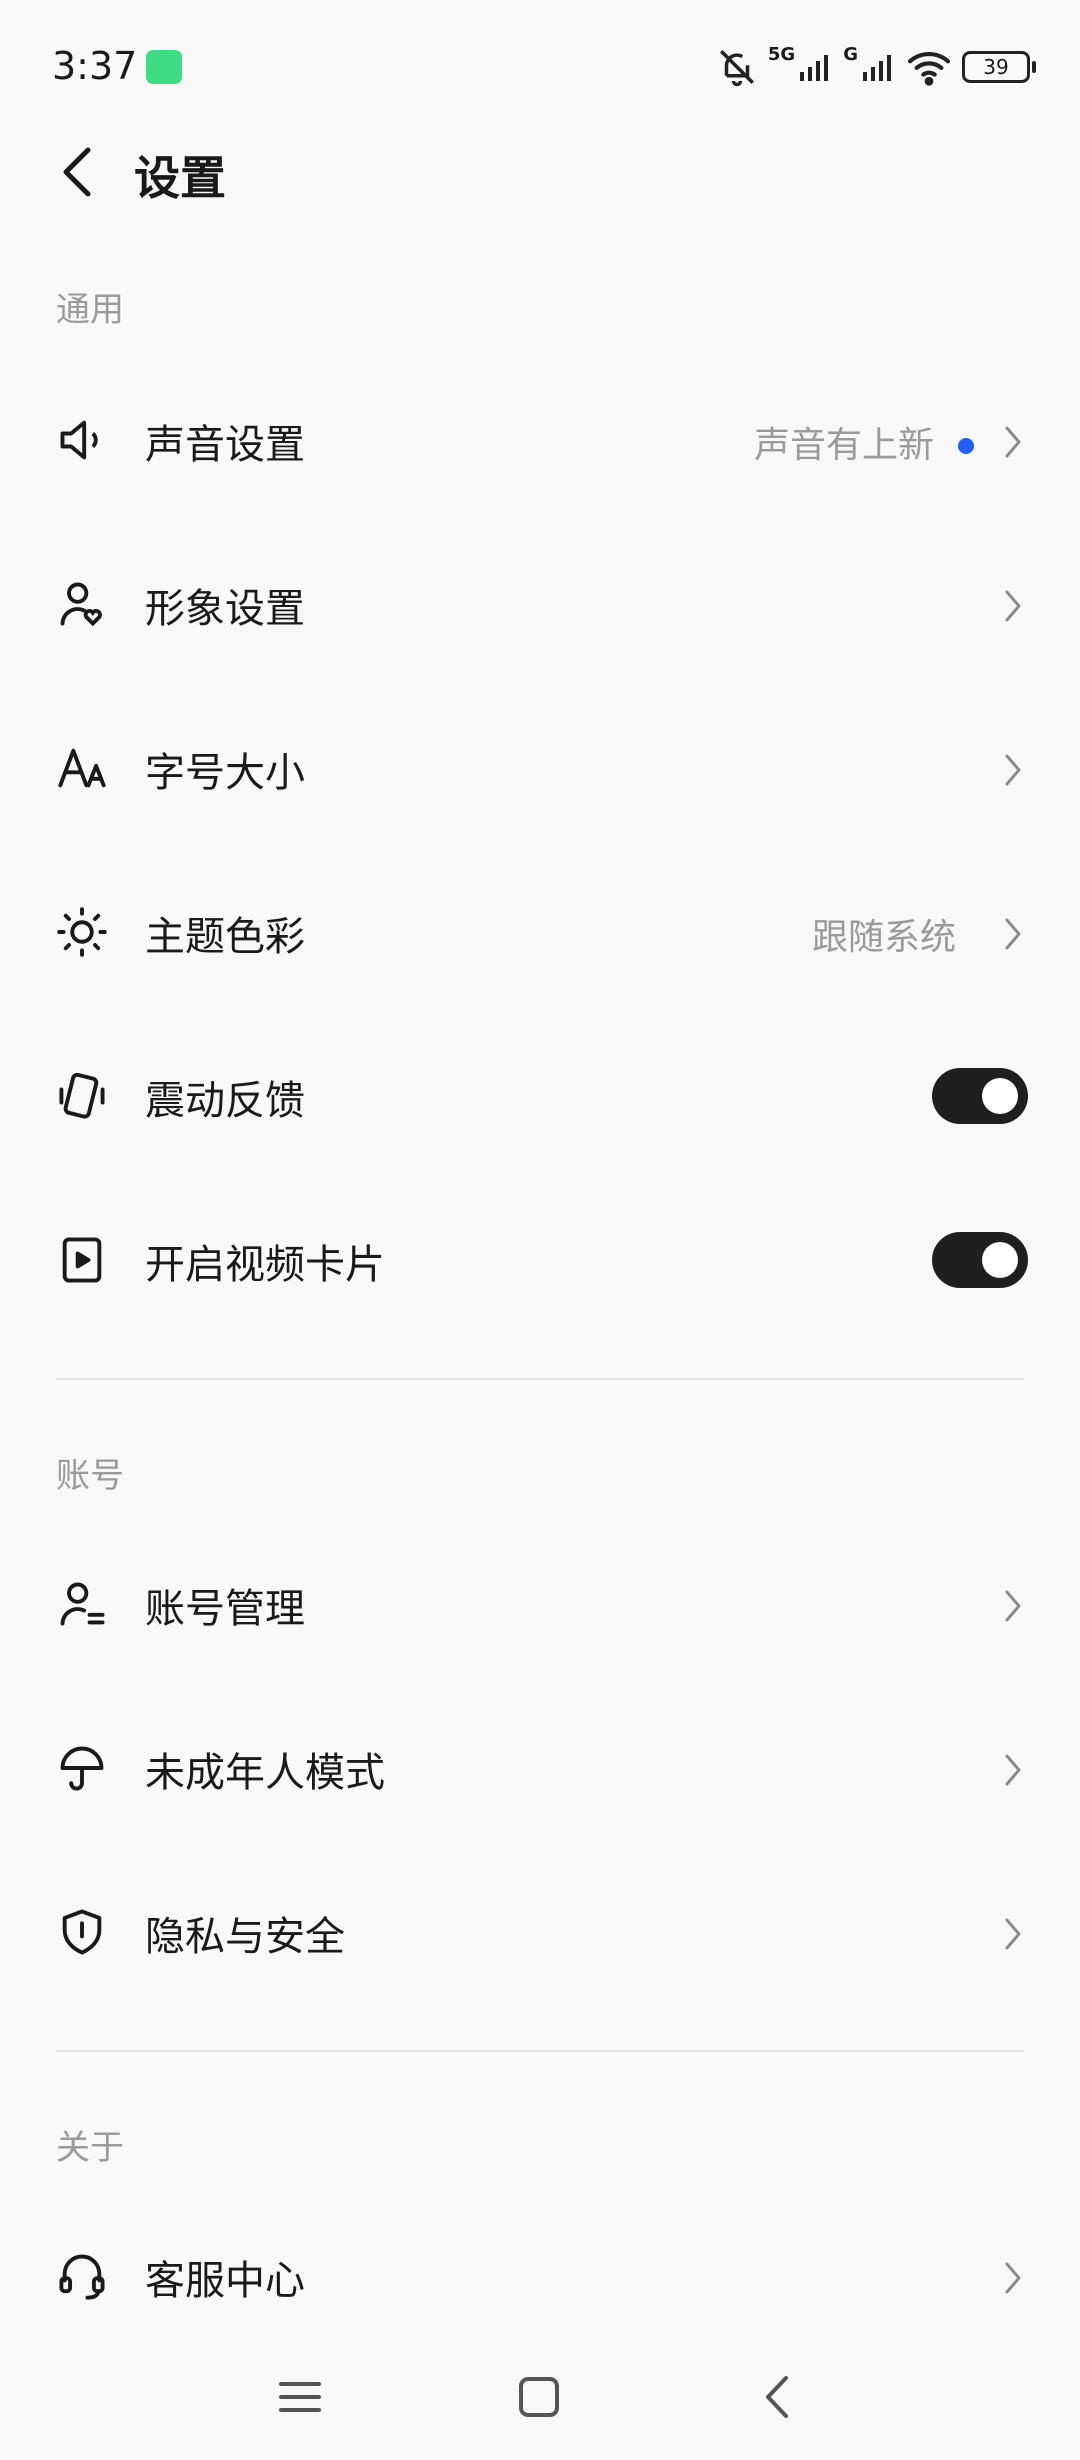 This screenshot has height=2460, width=1080. What do you see at coordinates (82, 768) in the screenshot?
I see `font-size-icon` at bounding box center [82, 768].